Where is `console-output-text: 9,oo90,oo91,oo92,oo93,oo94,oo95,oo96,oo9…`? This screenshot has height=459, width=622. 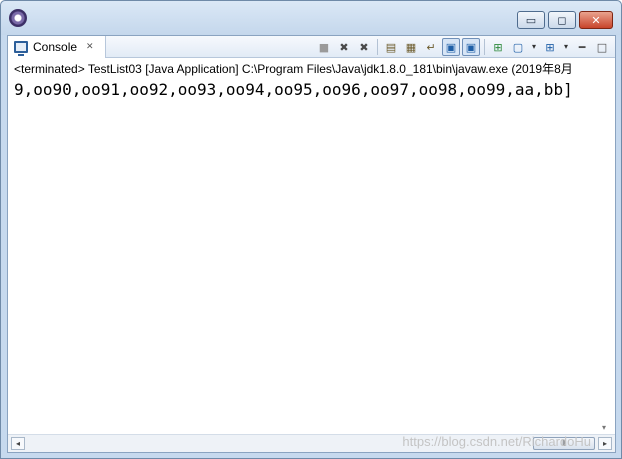 console-output-text: 9,oo90,oo91,oo92,oo93,oo94,oo95,oo96,oo9… is located at coordinates (306, 91).